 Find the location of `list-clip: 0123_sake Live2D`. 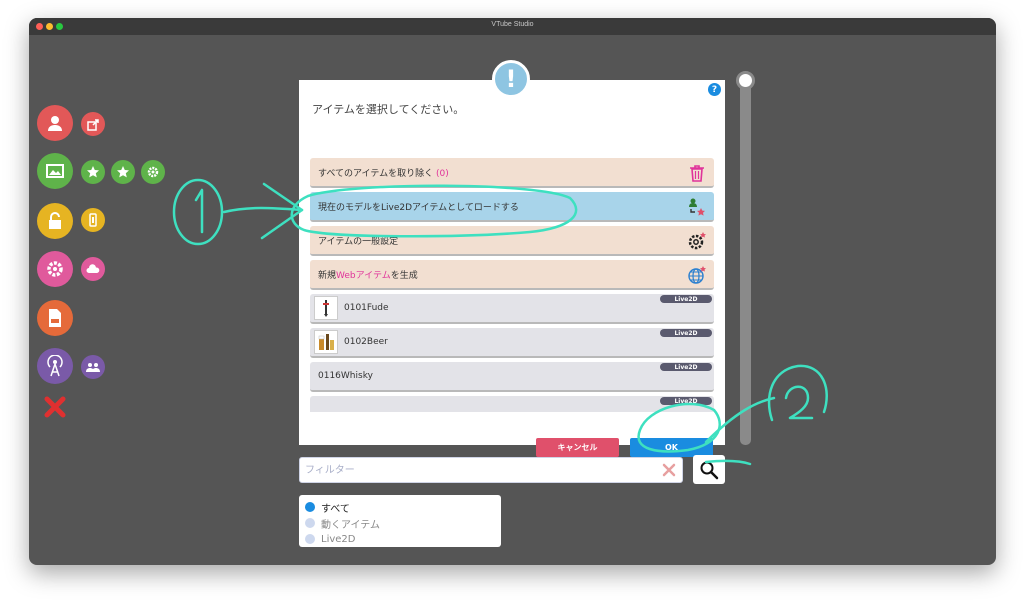

list-clip: 0123_sake Live2D is located at coordinates (512, 404).